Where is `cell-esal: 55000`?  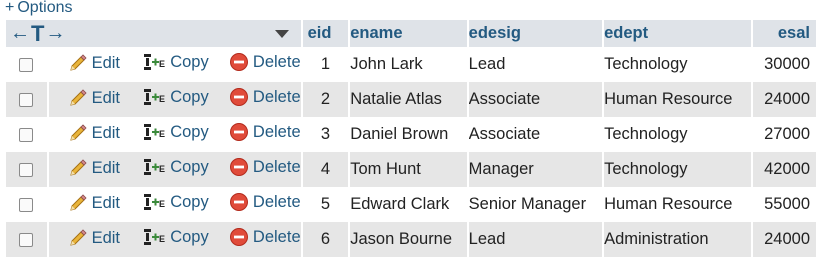
cell-esal: 55000 is located at coordinates (784, 204).